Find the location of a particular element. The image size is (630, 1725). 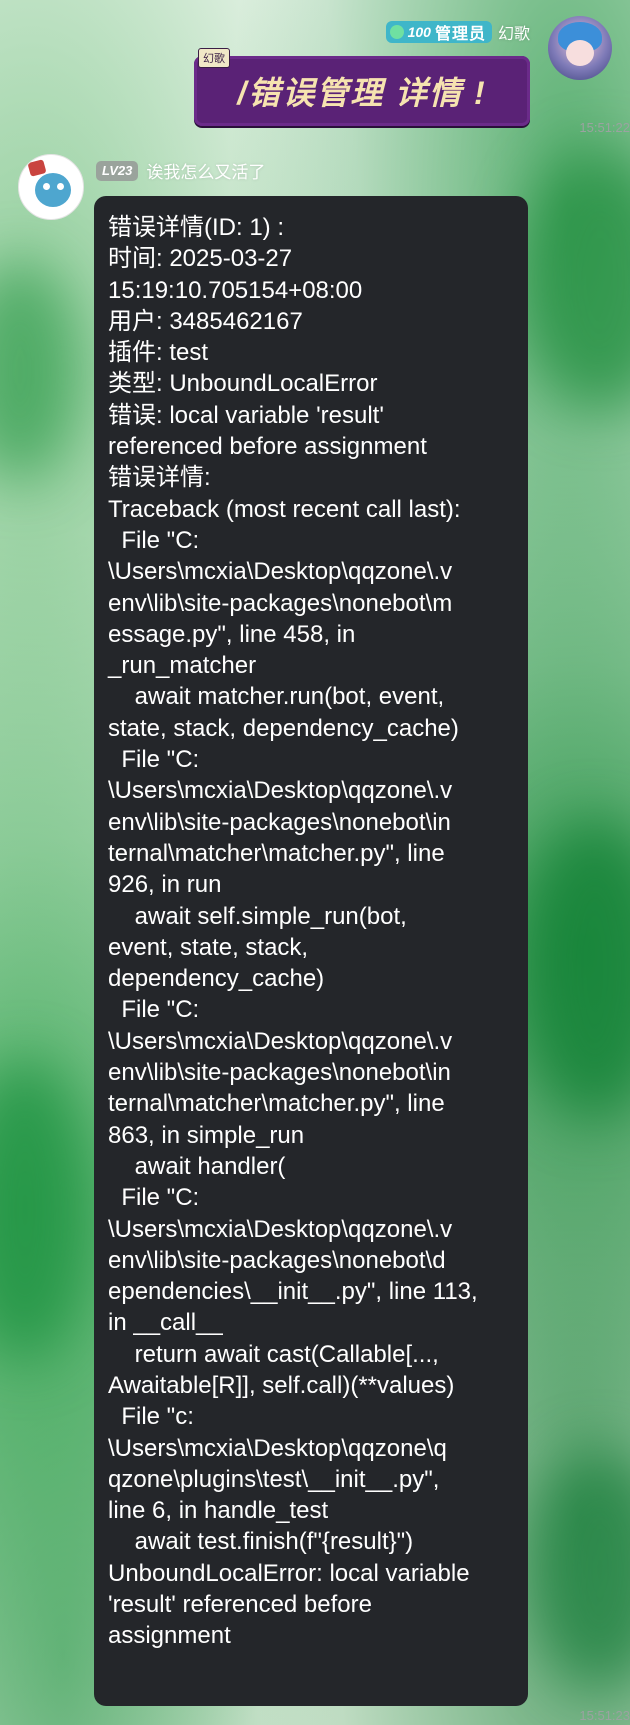

message-line: await test.finish(f"{result}") is located at coordinates (261, 1542).